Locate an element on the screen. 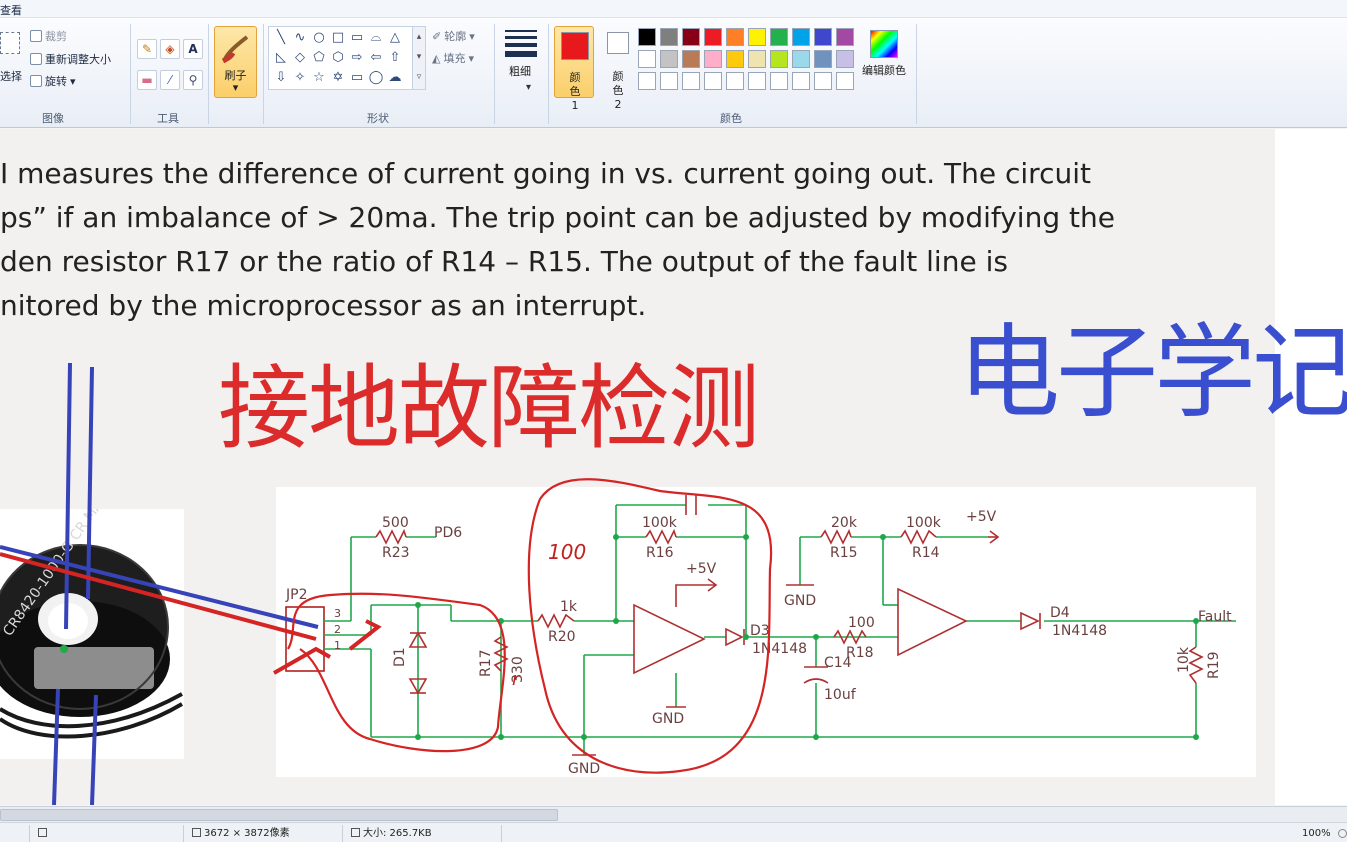 This screenshot has width=1347, height=842. resize-button: 重新调整大小 is located at coordinates (70, 59).